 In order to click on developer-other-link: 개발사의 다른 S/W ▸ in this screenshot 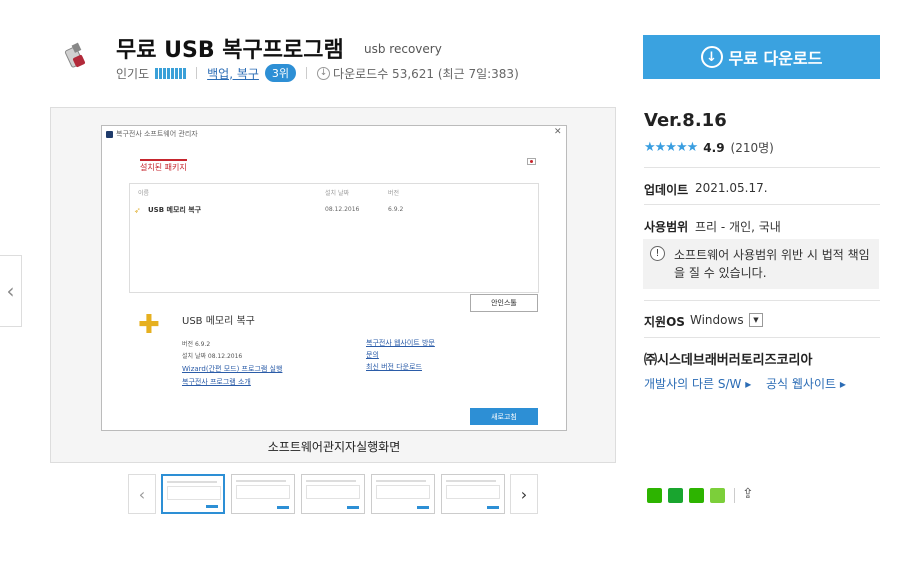, I will do `click(697, 383)`.